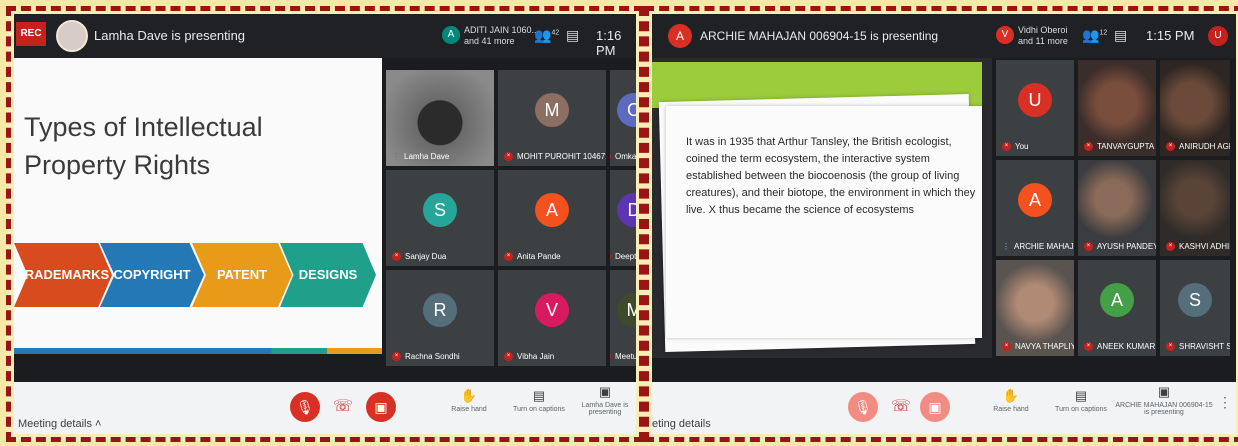  What do you see at coordinates (529, 356) in the screenshot?
I see `tile-name: × Vibha Jain` at bounding box center [529, 356].